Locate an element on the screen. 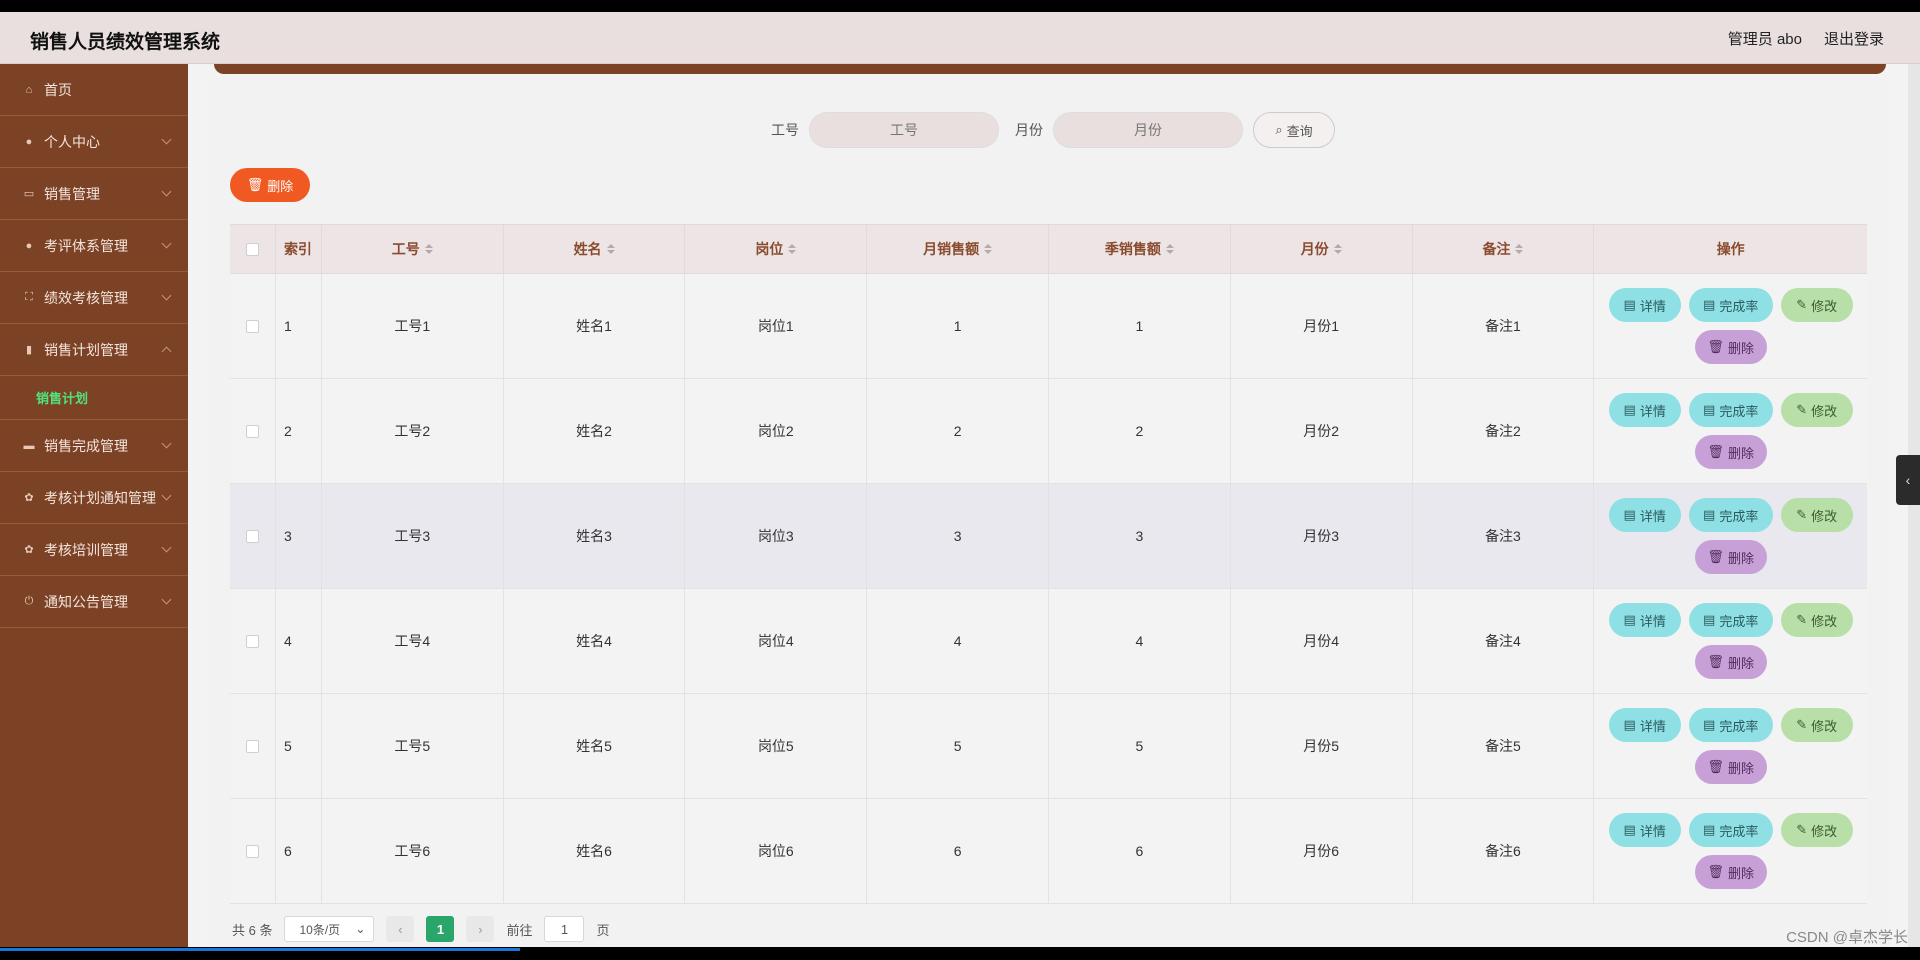  select-all-checkbox is located at coordinates (252, 249).